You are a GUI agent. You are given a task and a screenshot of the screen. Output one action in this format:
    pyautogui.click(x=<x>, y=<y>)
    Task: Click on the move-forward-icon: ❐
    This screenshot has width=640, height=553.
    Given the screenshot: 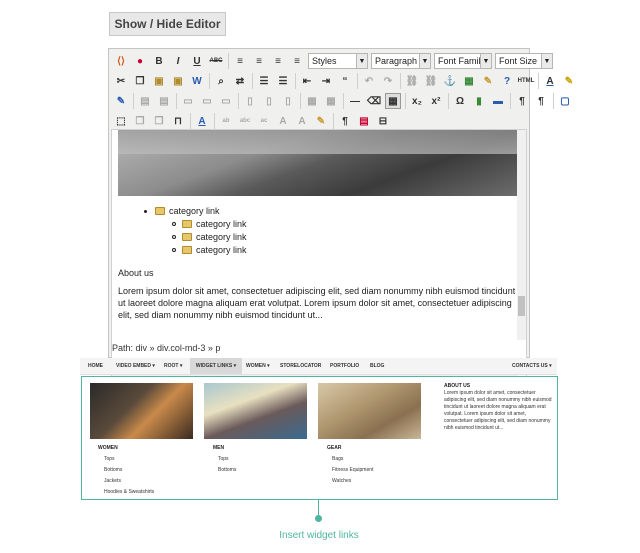 What is the action you would take?
    pyautogui.click(x=140, y=121)
    